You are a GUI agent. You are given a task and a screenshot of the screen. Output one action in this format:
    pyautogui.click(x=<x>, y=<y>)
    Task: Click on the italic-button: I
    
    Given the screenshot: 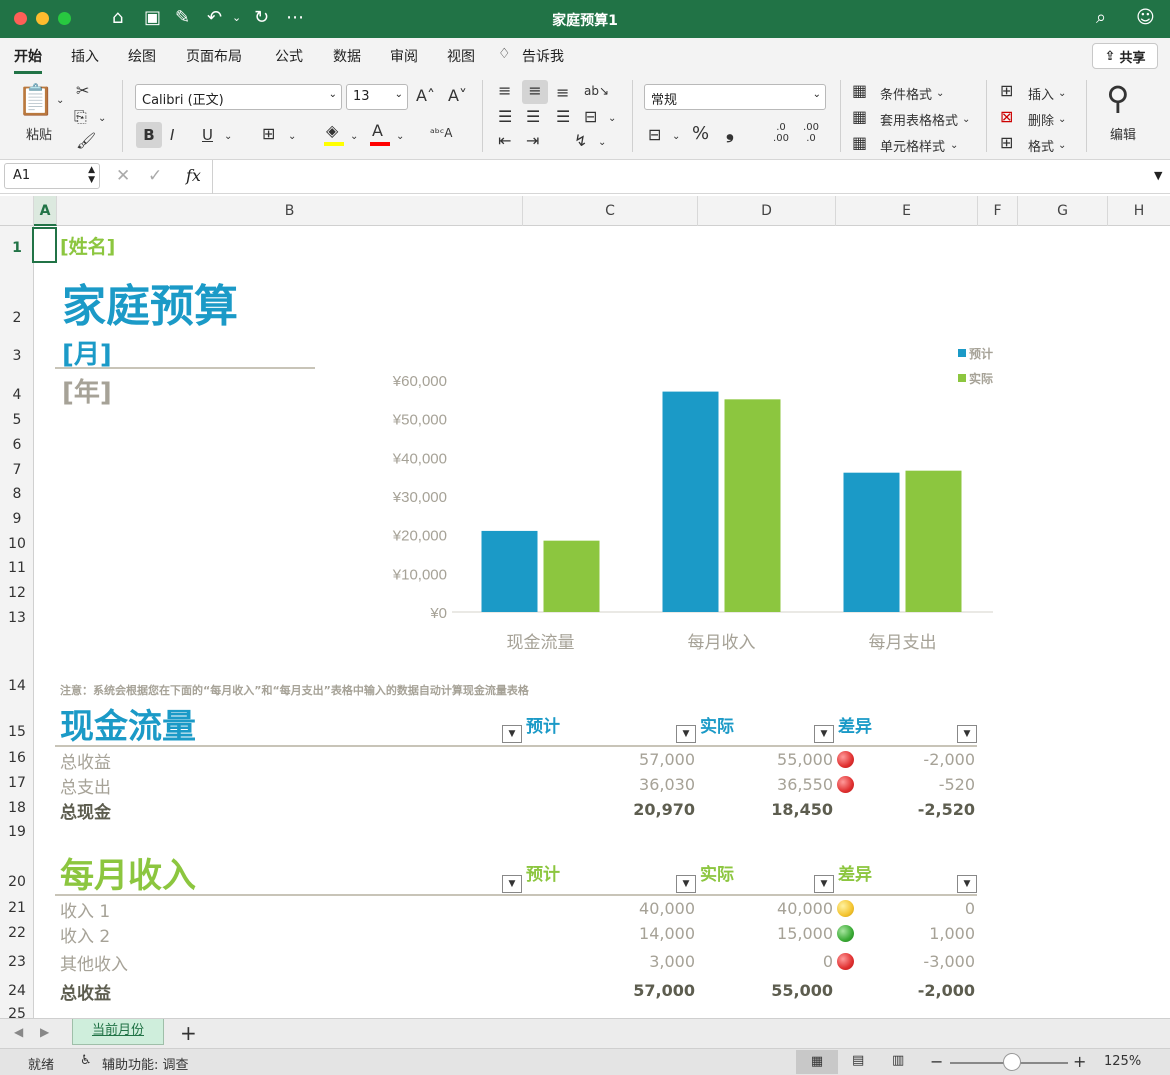 What is the action you would take?
    pyautogui.click(x=172, y=135)
    